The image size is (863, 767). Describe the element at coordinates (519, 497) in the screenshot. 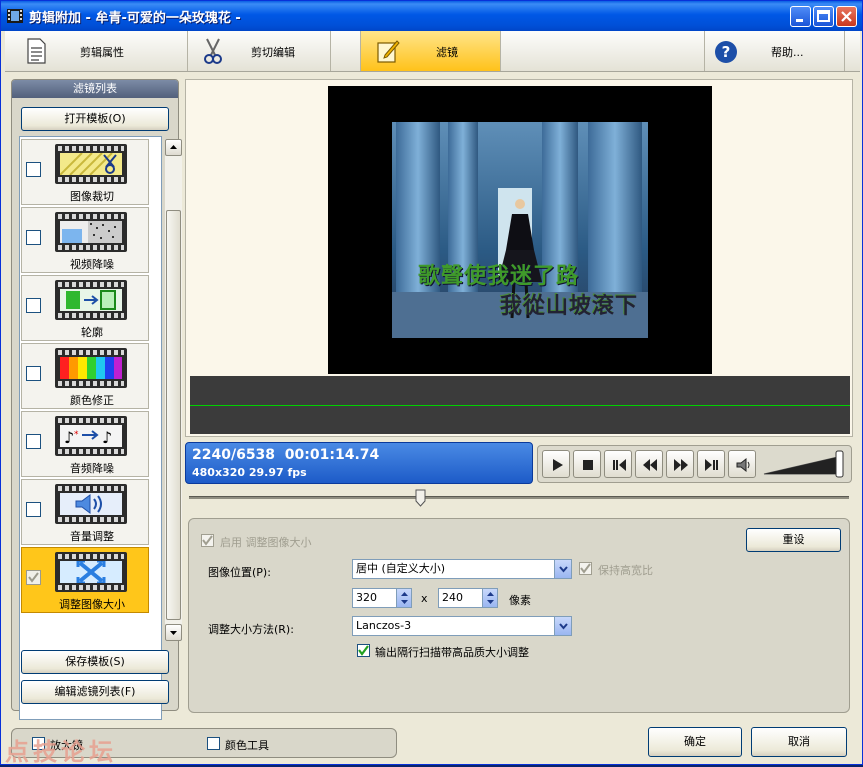

I see `seek-slider-track` at that location.